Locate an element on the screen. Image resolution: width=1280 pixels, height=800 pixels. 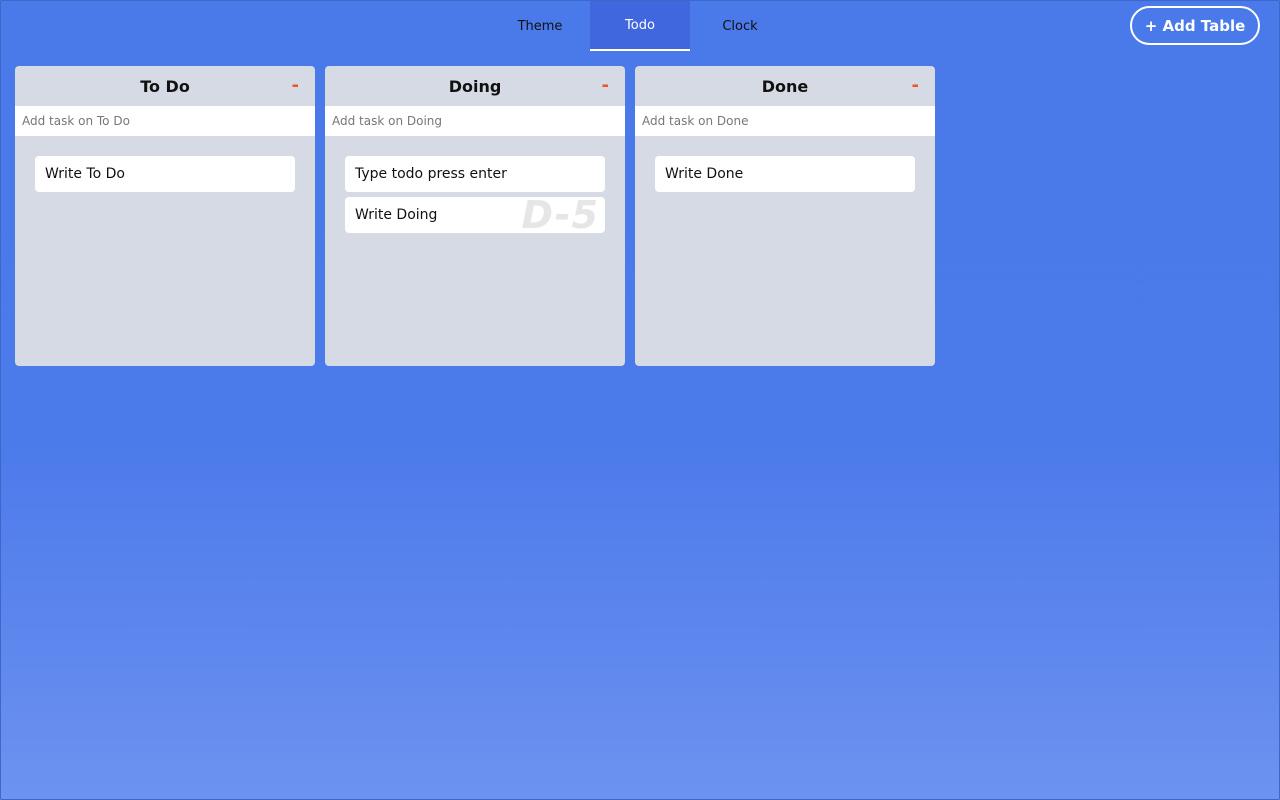
task-text: Write To Do is located at coordinates (85, 174).